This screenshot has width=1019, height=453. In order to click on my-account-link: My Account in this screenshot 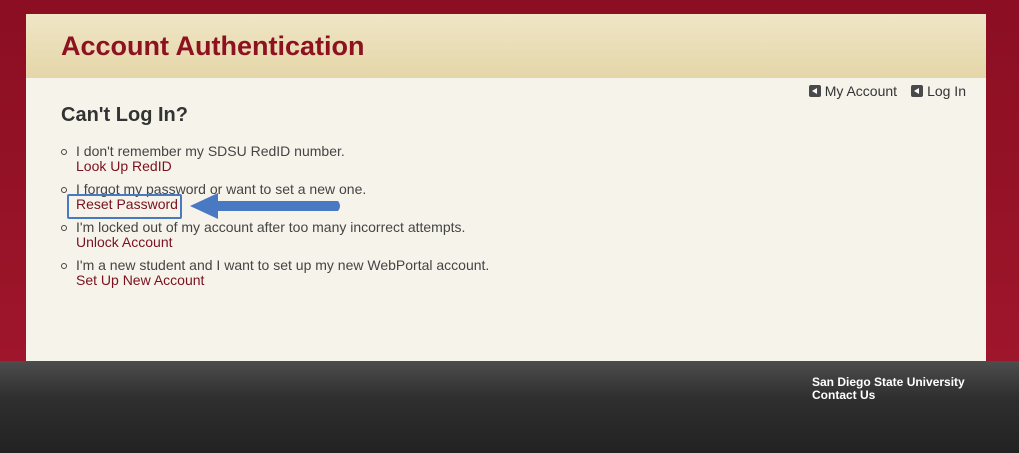, I will do `click(853, 91)`.